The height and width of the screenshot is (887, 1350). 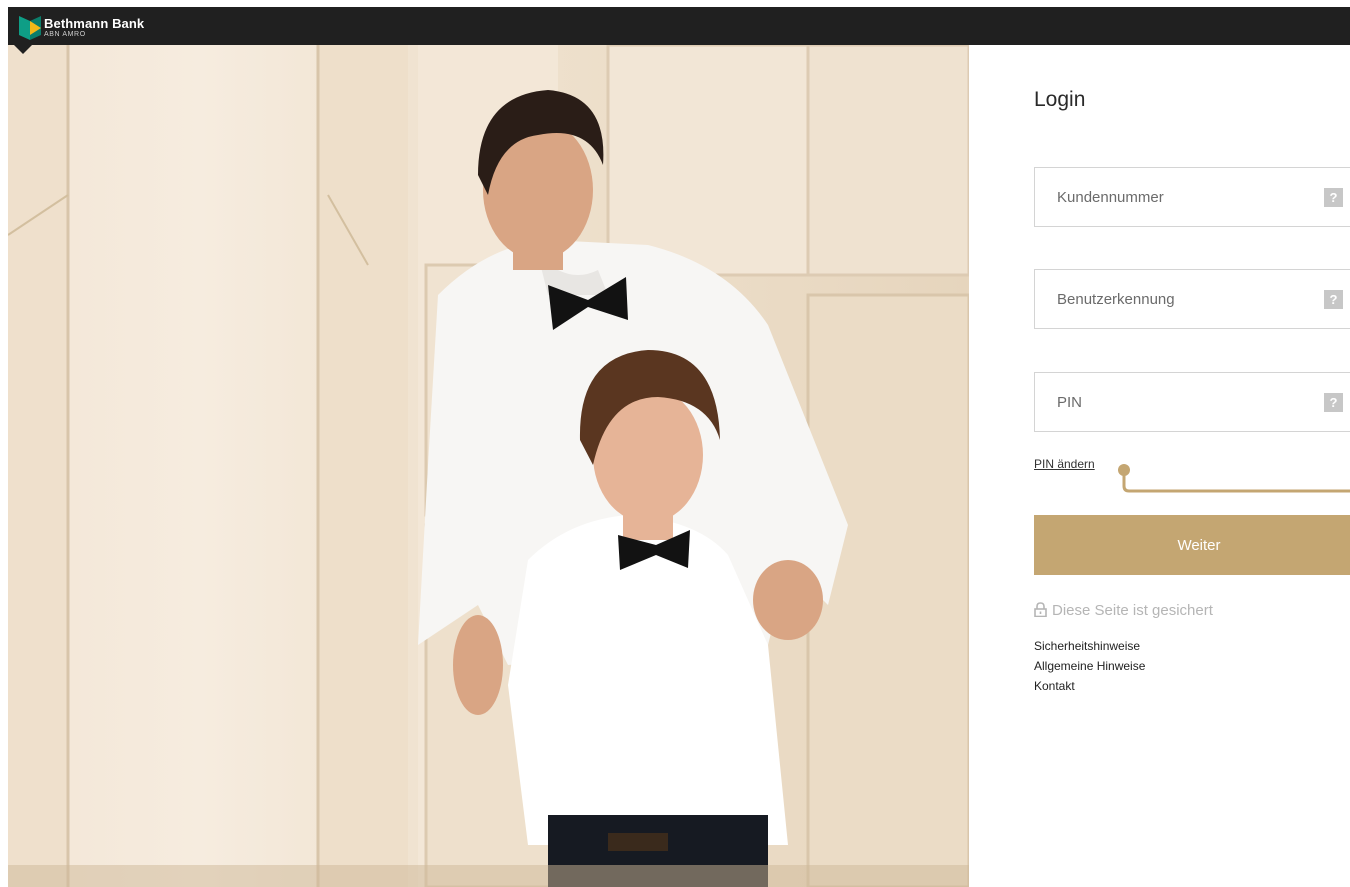 What do you see at coordinates (1175, 299) in the screenshot?
I see `user-id-input` at bounding box center [1175, 299].